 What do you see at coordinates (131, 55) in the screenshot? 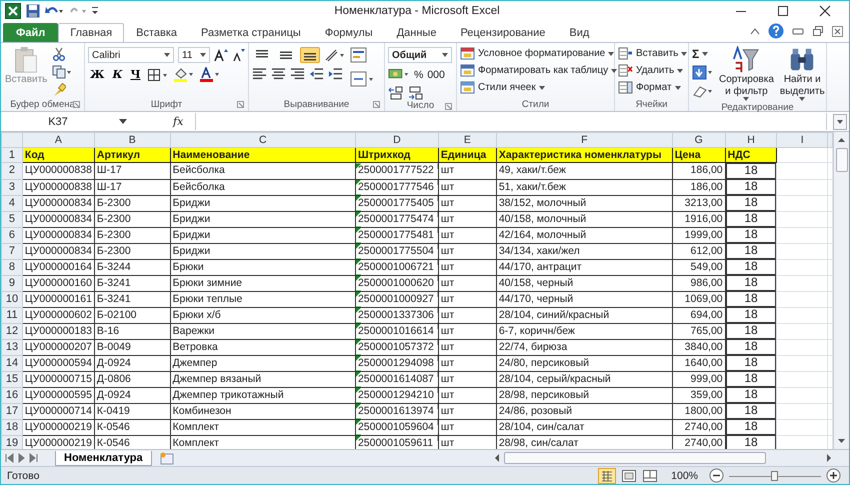
I see `font-name-field: Calibri` at bounding box center [131, 55].